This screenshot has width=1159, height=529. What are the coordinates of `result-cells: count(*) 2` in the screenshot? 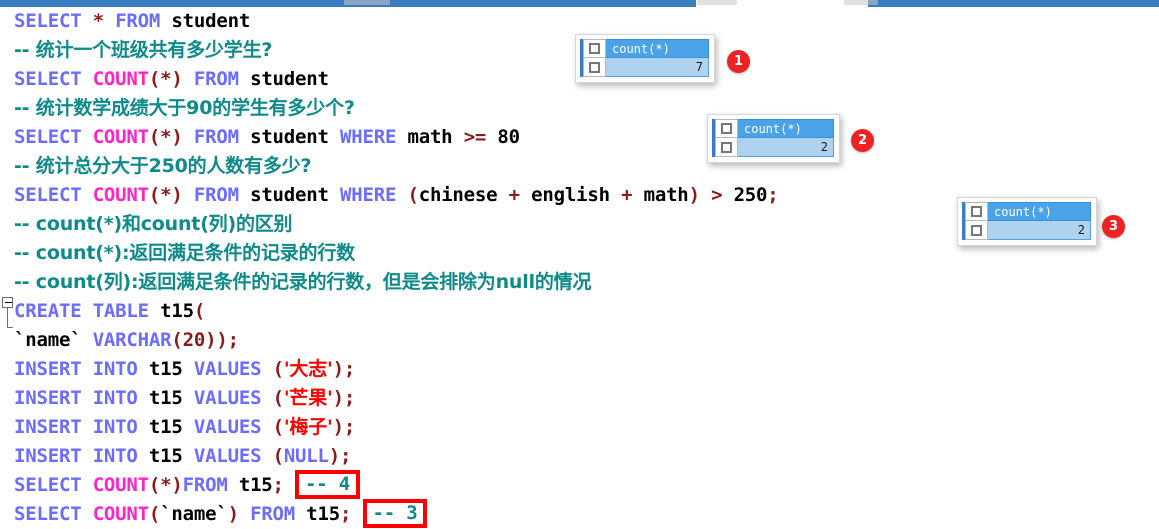 It's located at (786, 138).